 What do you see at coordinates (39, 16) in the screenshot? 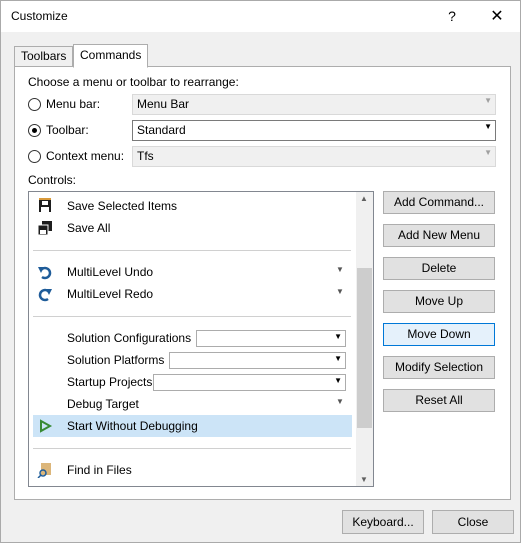
I see `dialog-title: Customize` at bounding box center [39, 16].